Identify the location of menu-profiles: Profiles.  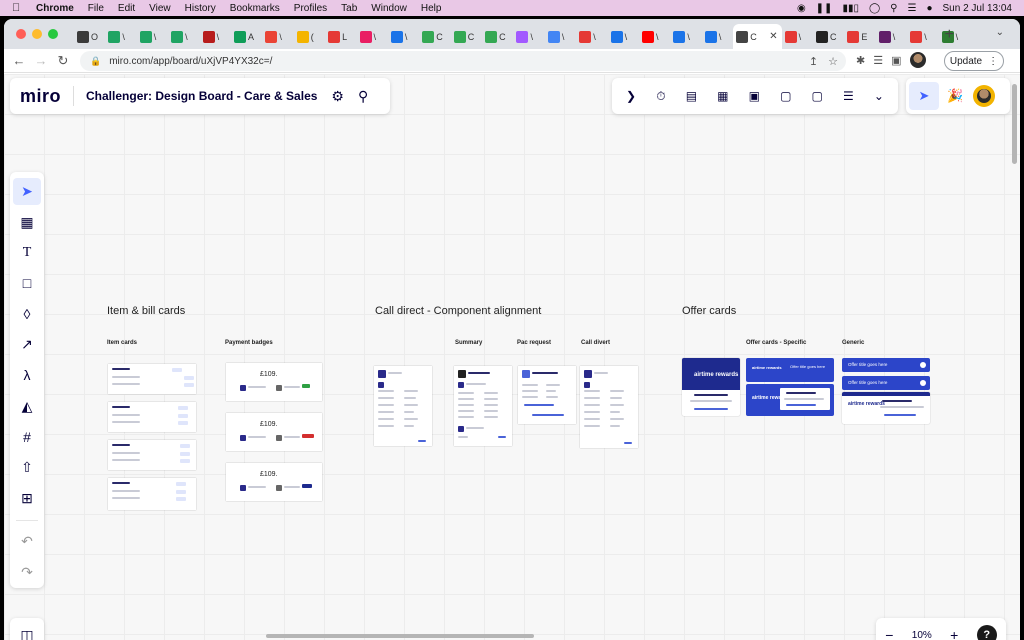
(310, 8).